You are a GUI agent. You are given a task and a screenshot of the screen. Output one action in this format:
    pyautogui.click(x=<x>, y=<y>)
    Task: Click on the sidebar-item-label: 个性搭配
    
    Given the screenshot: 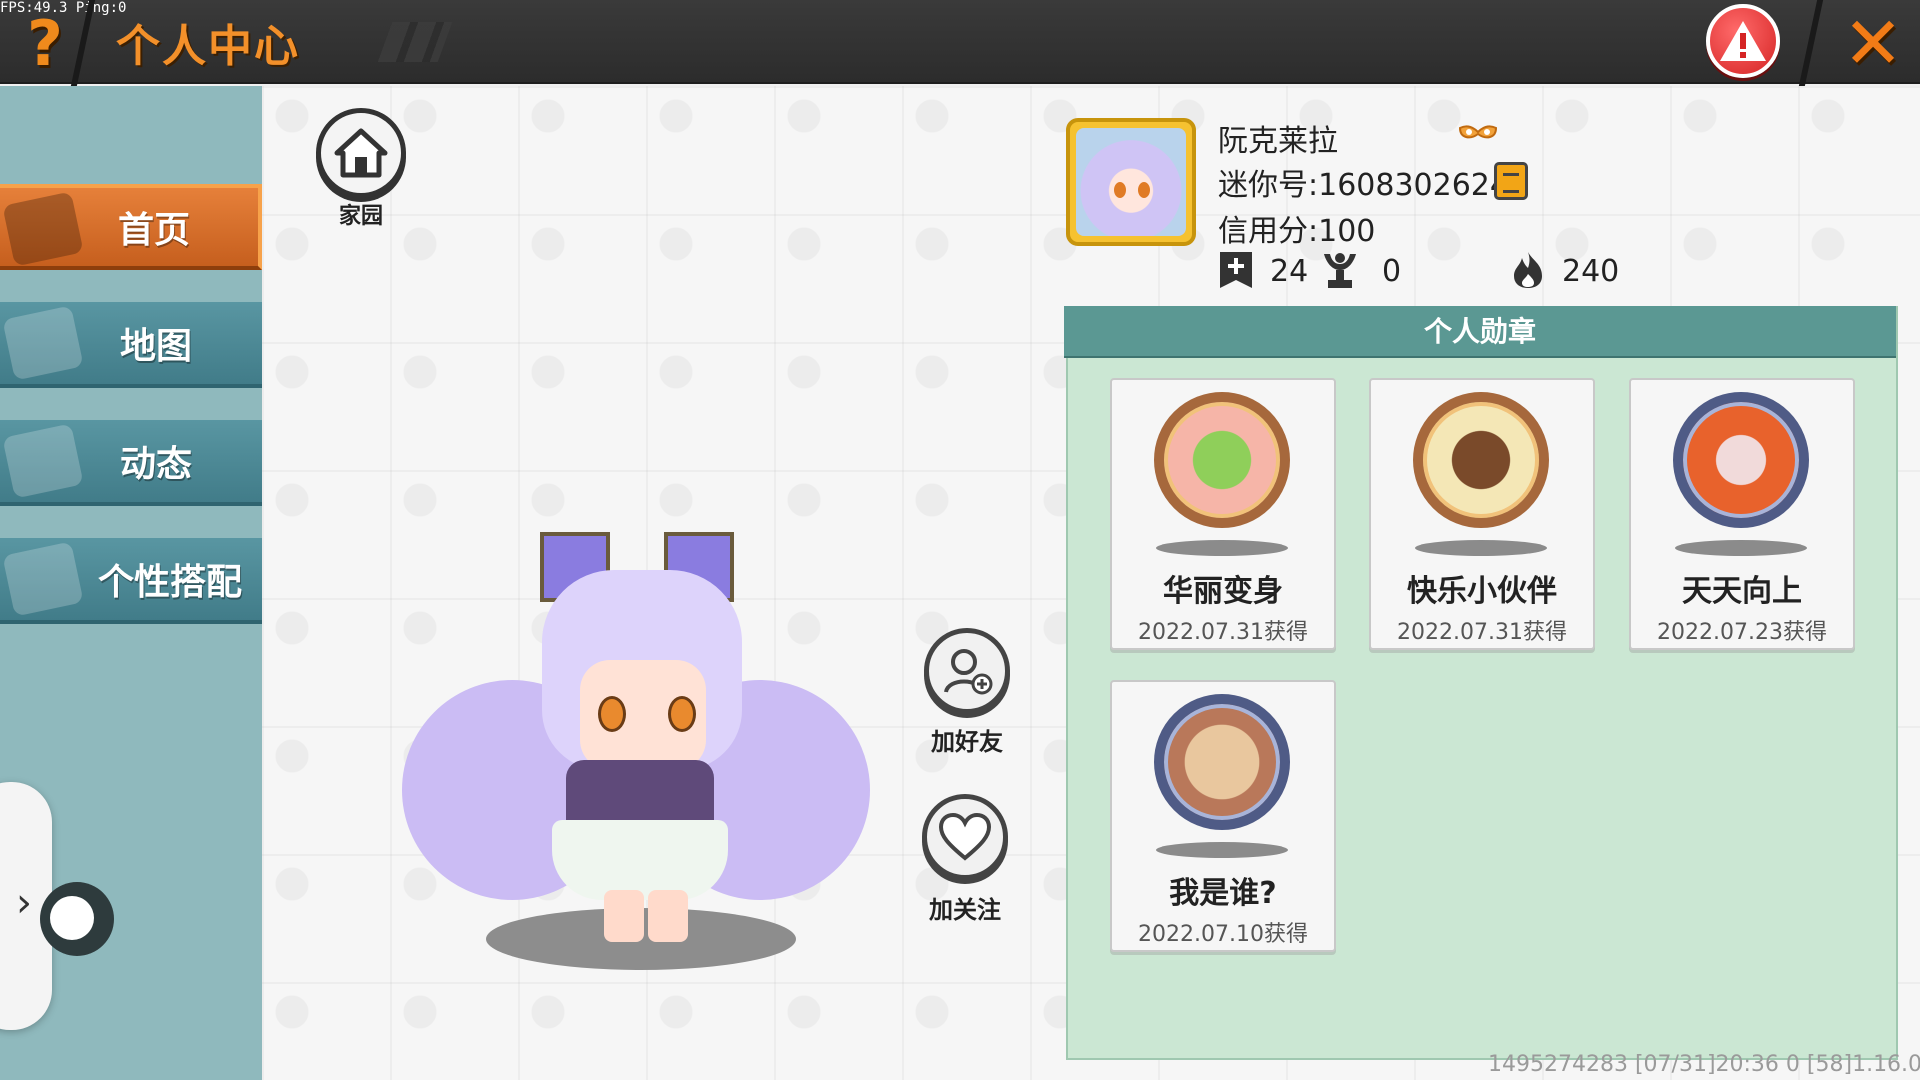 What is the action you would take?
    pyautogui.click(x=169, y=582)
    